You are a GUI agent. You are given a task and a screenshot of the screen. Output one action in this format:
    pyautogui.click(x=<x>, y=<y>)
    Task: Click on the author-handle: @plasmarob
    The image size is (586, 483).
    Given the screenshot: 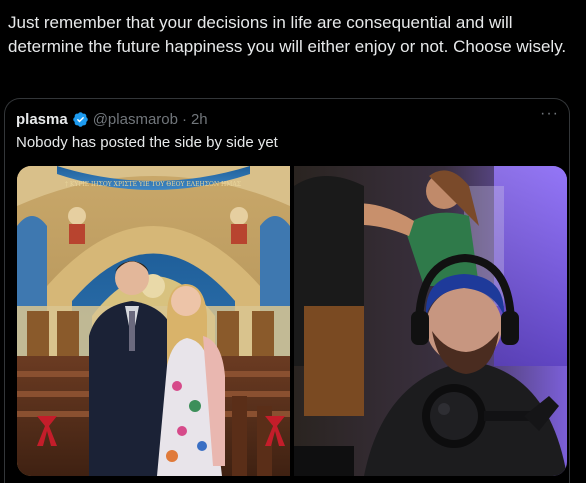 What is the action you would take?
    pyautogui.click(x=135, y=119)
    